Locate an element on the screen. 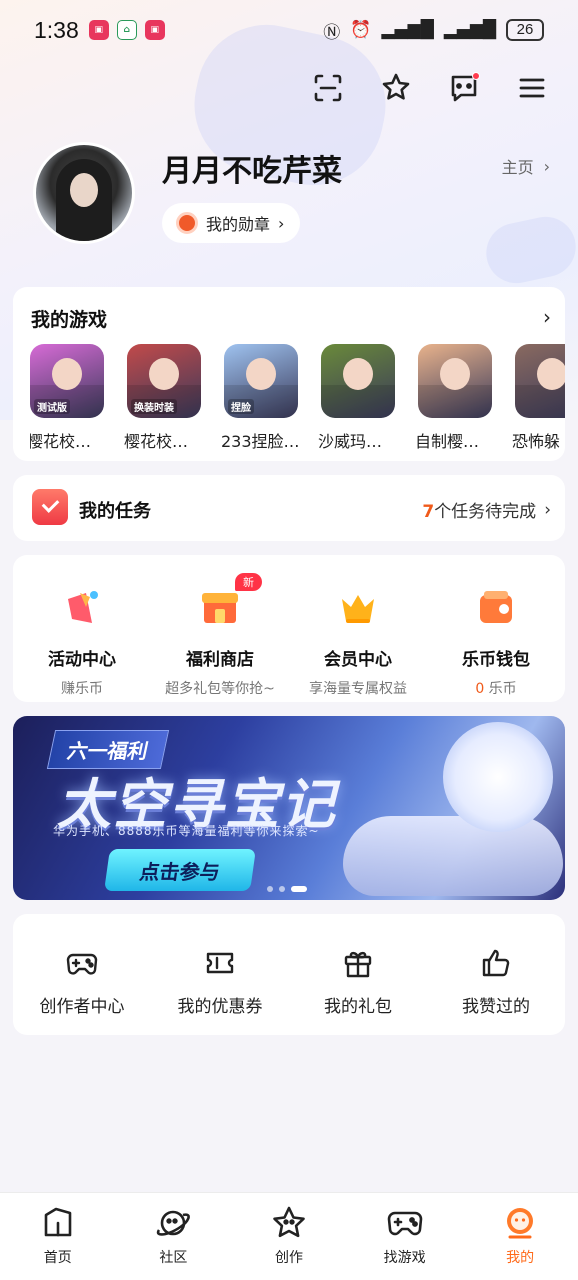  homepage-label: 主页 is located at coordinates (517, 167).